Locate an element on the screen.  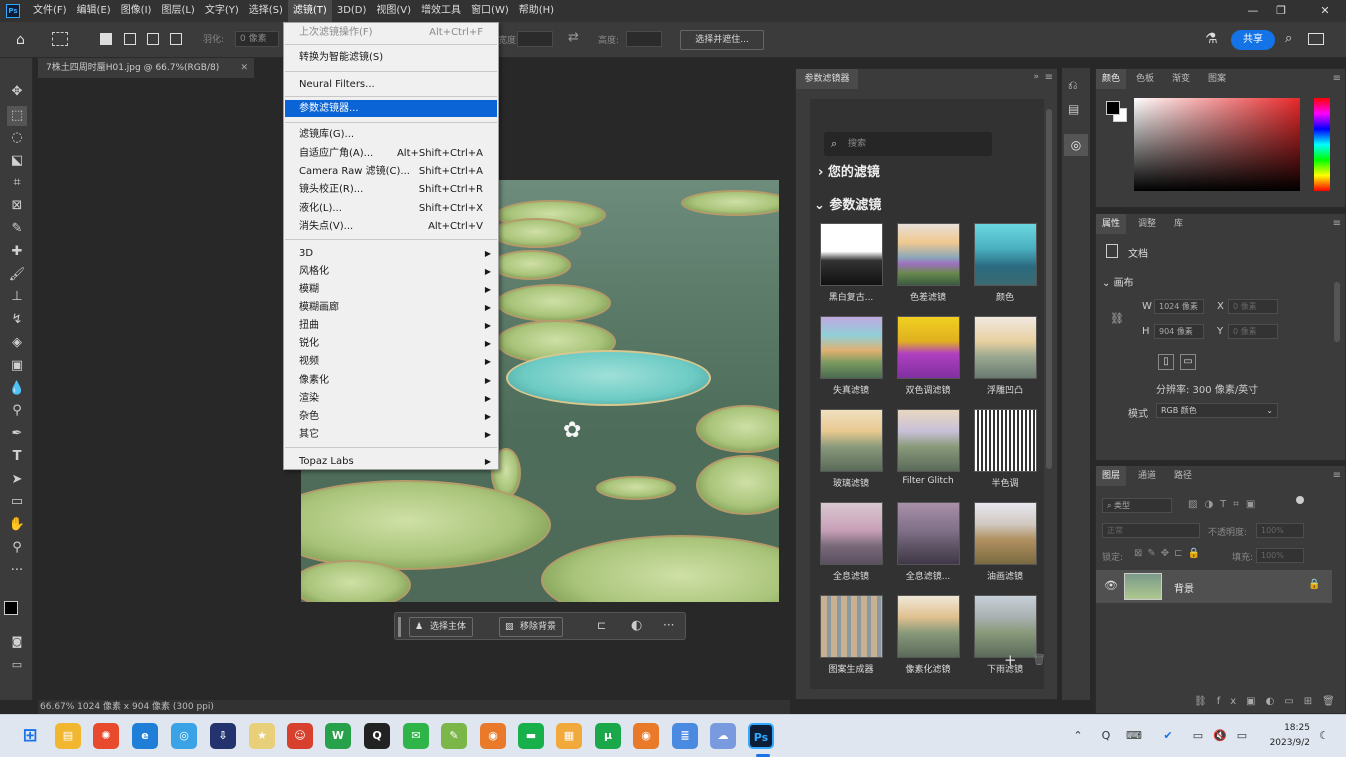
close-icon: ✕ is located at coordinates (1325, 11).